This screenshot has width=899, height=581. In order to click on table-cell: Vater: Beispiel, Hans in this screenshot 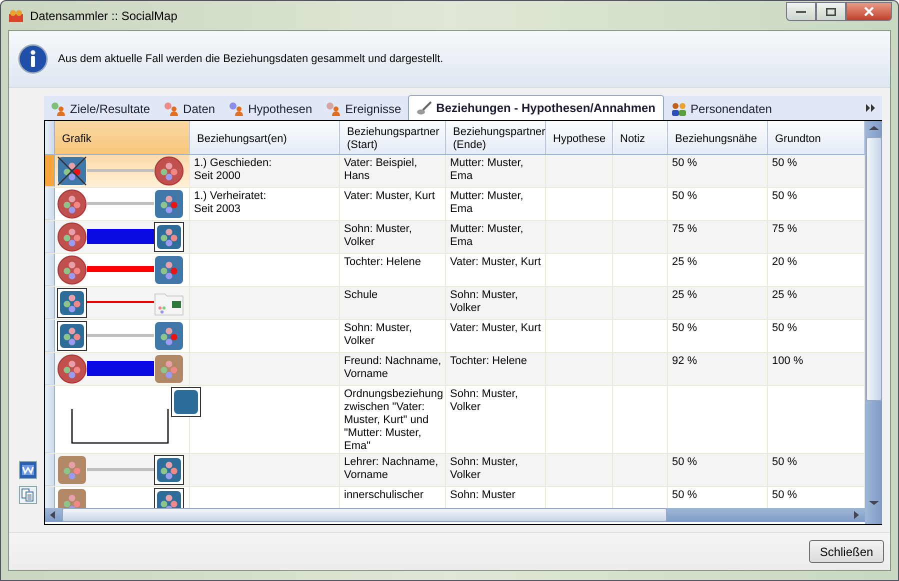, I will do `click(381, 169)`.